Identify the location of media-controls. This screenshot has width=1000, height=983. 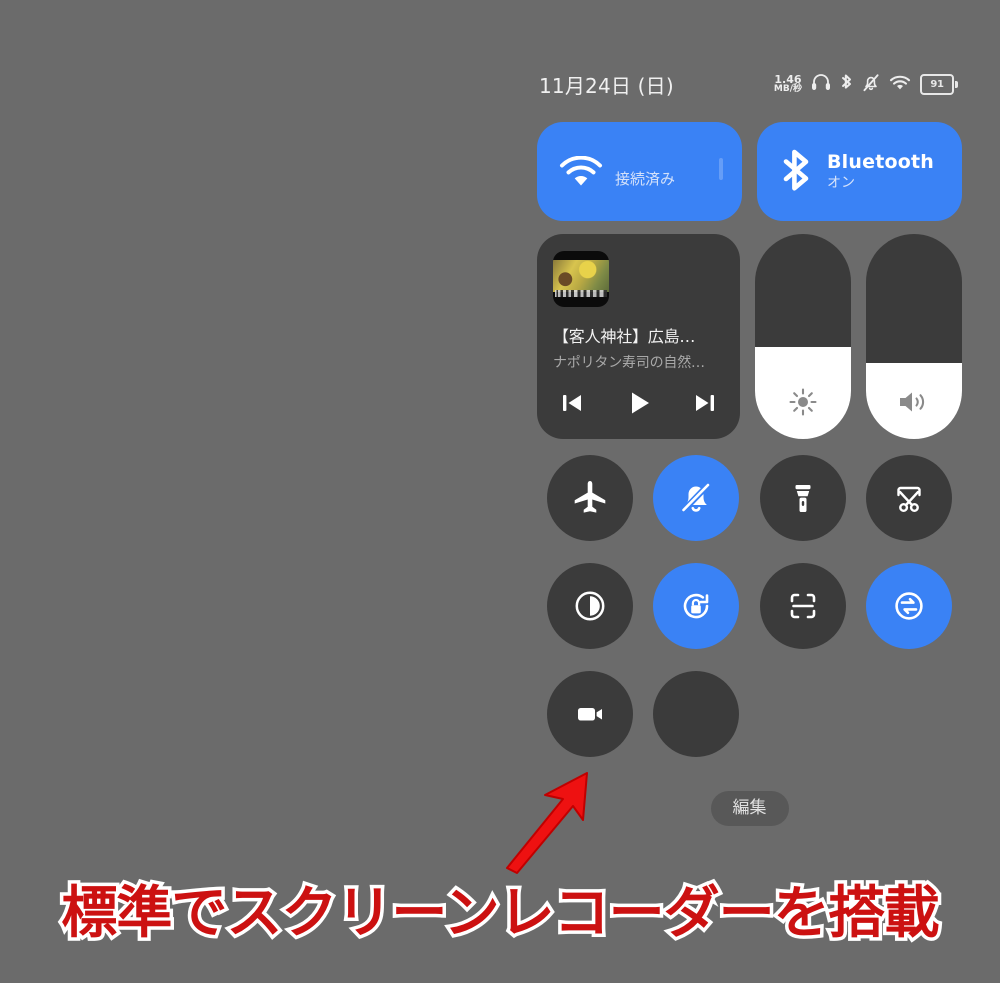
(638, 403).